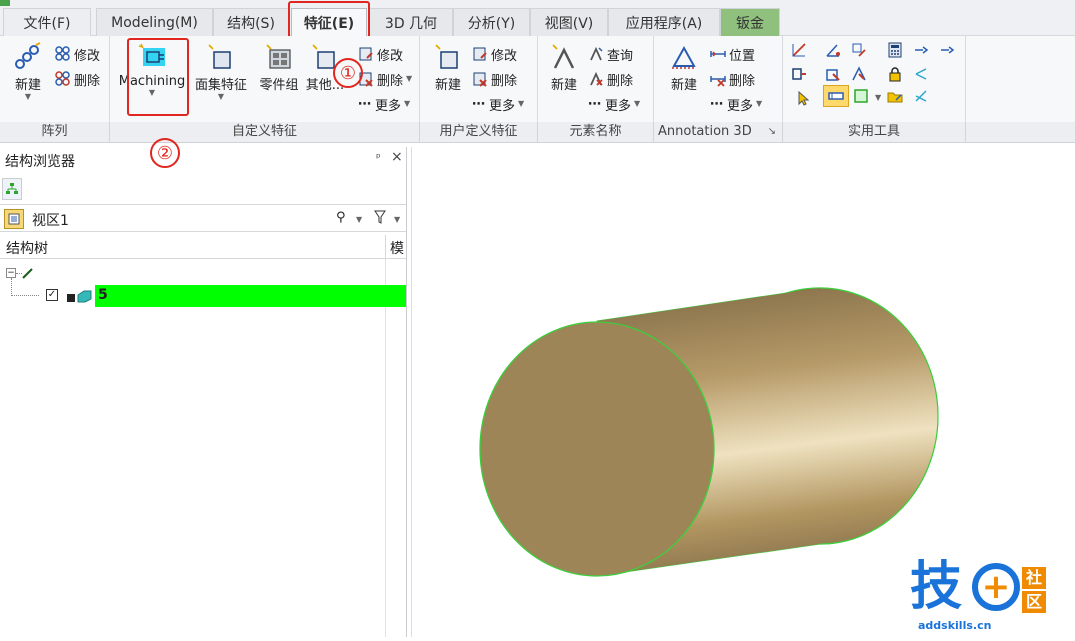 This screenshot has width=1075, height=641. What do you see at coordinates (491, 22) in the screenshot?
I see `tab-analysis: 分析(Y)` at bounding box center [491, 22].